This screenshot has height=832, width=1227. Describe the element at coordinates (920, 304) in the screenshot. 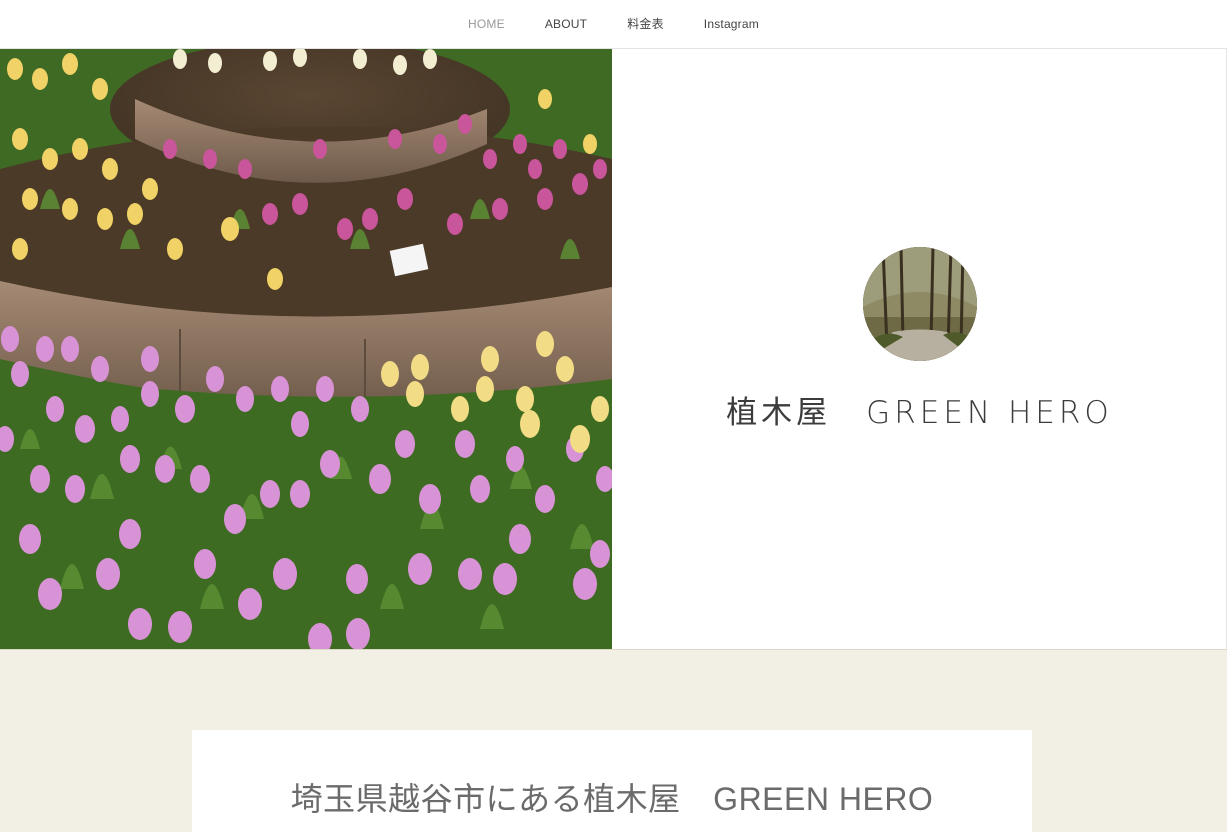

I see `brand-avatar` at that location.